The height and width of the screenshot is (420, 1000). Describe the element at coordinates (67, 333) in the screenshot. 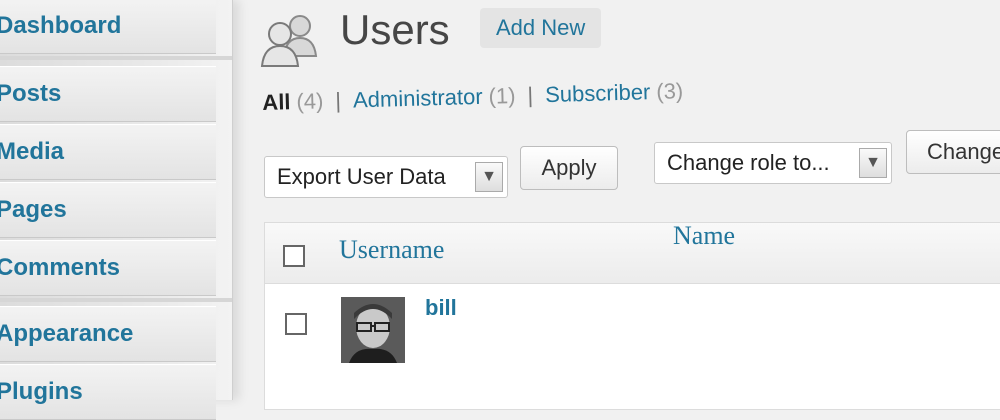

I see `sidebar-item-label: Appearance` at that location.